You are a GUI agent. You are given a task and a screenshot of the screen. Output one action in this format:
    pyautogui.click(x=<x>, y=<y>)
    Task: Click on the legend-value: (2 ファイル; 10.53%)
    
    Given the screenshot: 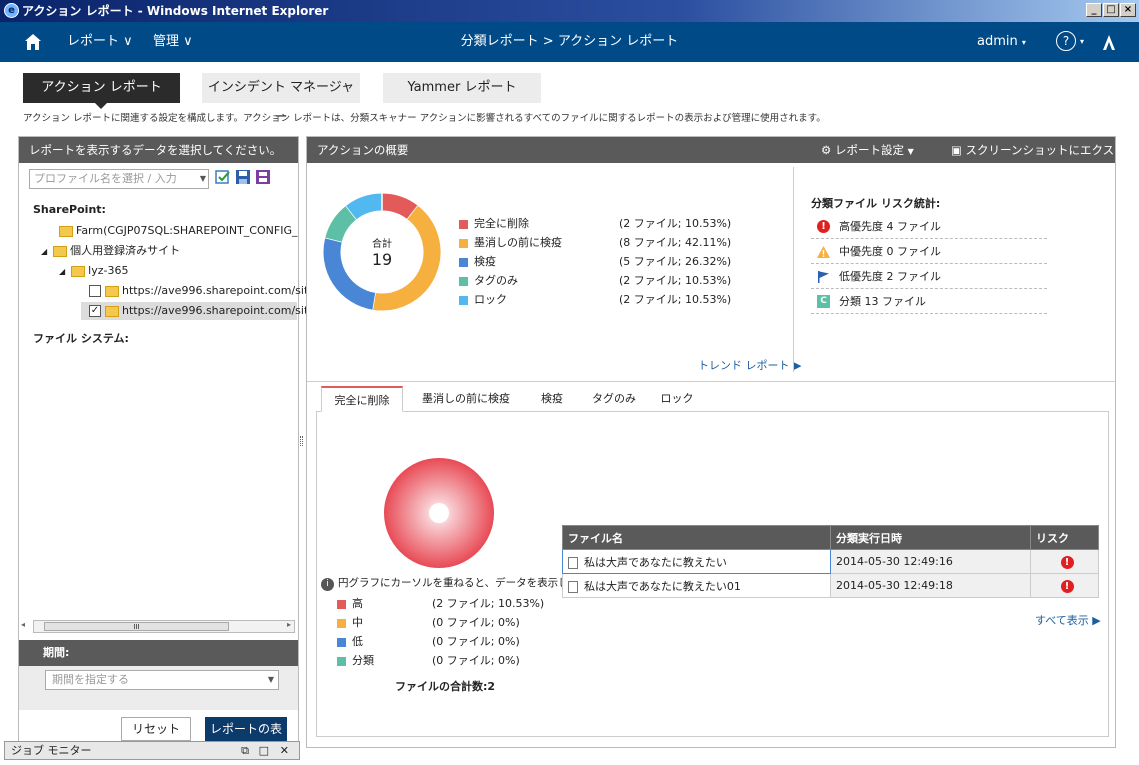 What is the action you would take?
    pyautogui.click(x=675, y=223)
    